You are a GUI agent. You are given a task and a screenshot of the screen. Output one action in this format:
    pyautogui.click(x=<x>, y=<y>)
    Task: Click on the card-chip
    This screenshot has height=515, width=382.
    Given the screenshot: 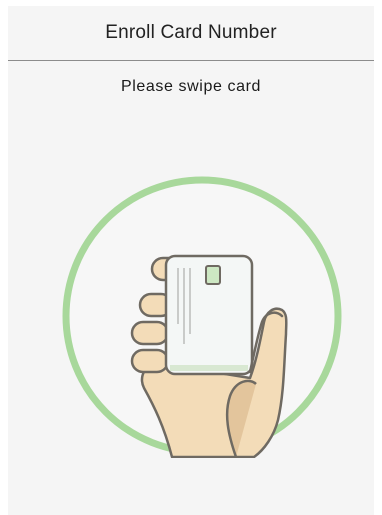 What is the action you would take?
    pyautogui.click(x=213, y=275)
    